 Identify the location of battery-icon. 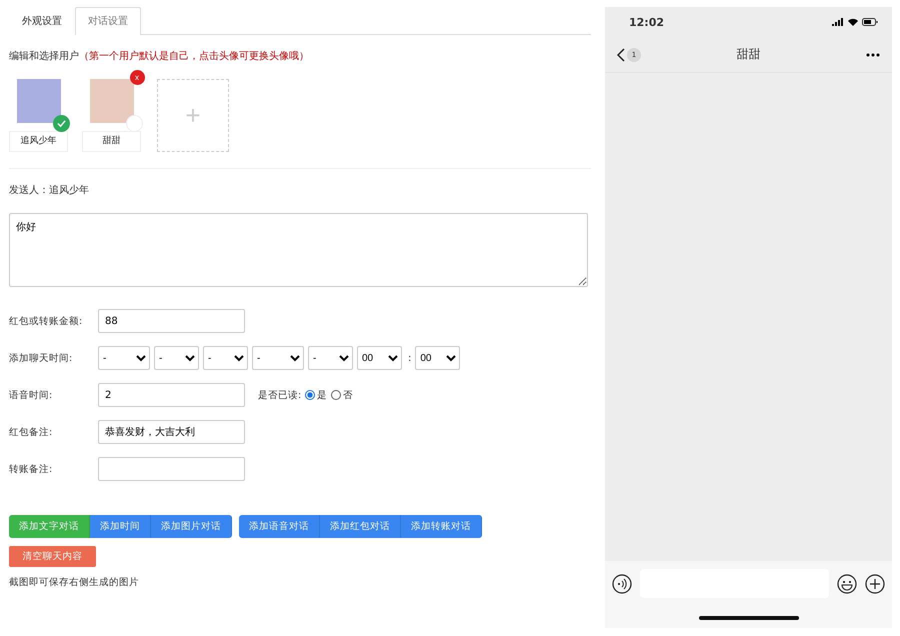
(870, 22).